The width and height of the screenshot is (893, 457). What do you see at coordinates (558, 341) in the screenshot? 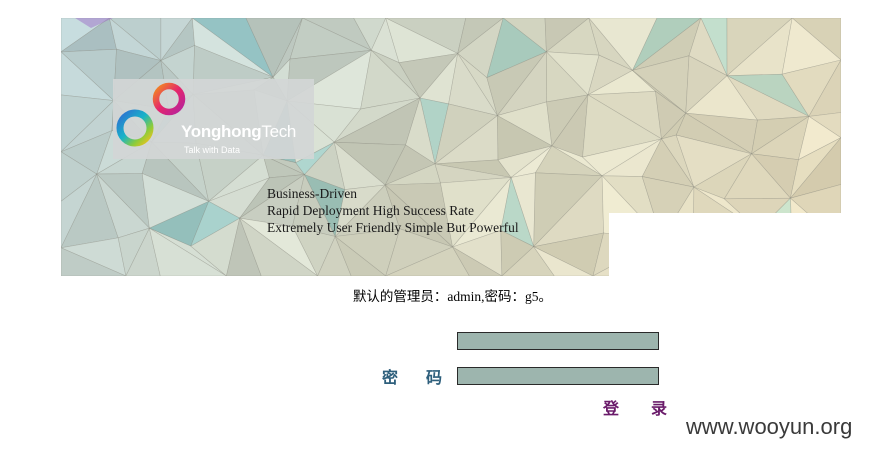
I see `username-input` at bounding box center [558, 341].